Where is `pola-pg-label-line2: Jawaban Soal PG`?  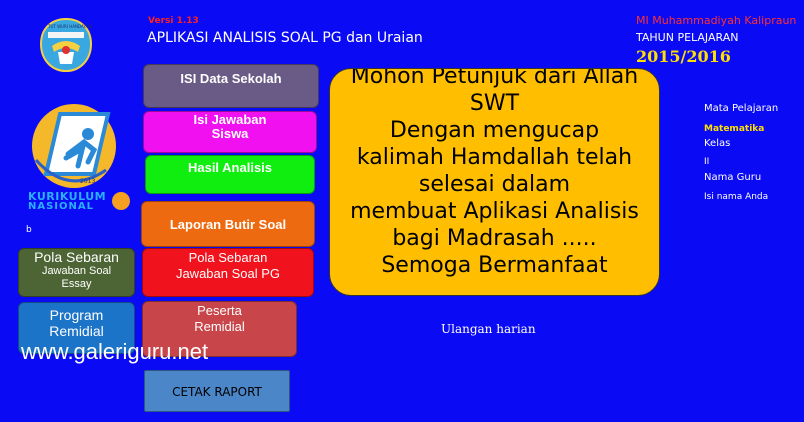
pola-pg-label-line2: Jawaban Soal PG is located at coordinates (228, 273).